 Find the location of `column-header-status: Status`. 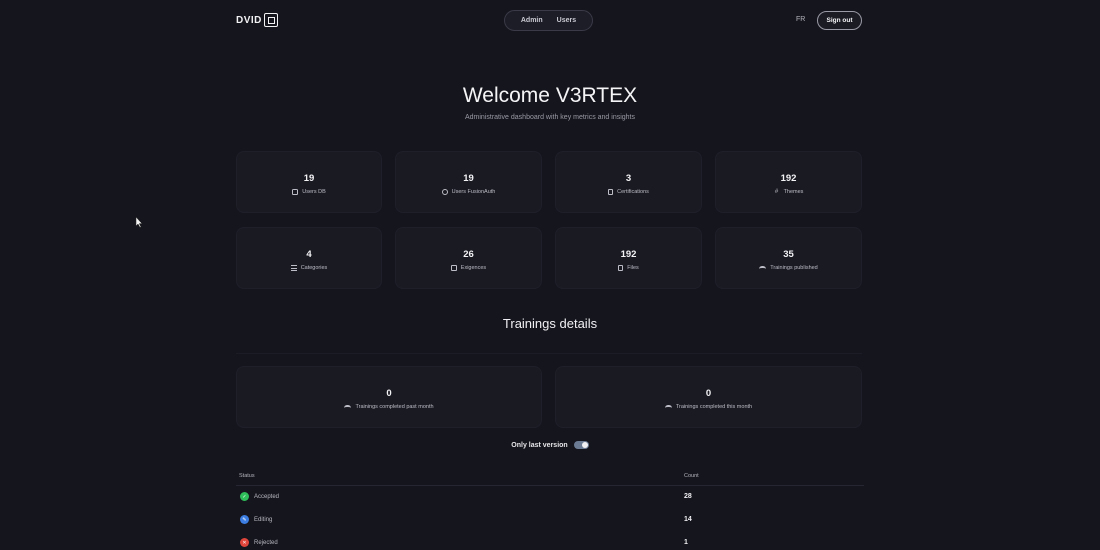

column-header-status: Status is located at coordinates (247, 476).